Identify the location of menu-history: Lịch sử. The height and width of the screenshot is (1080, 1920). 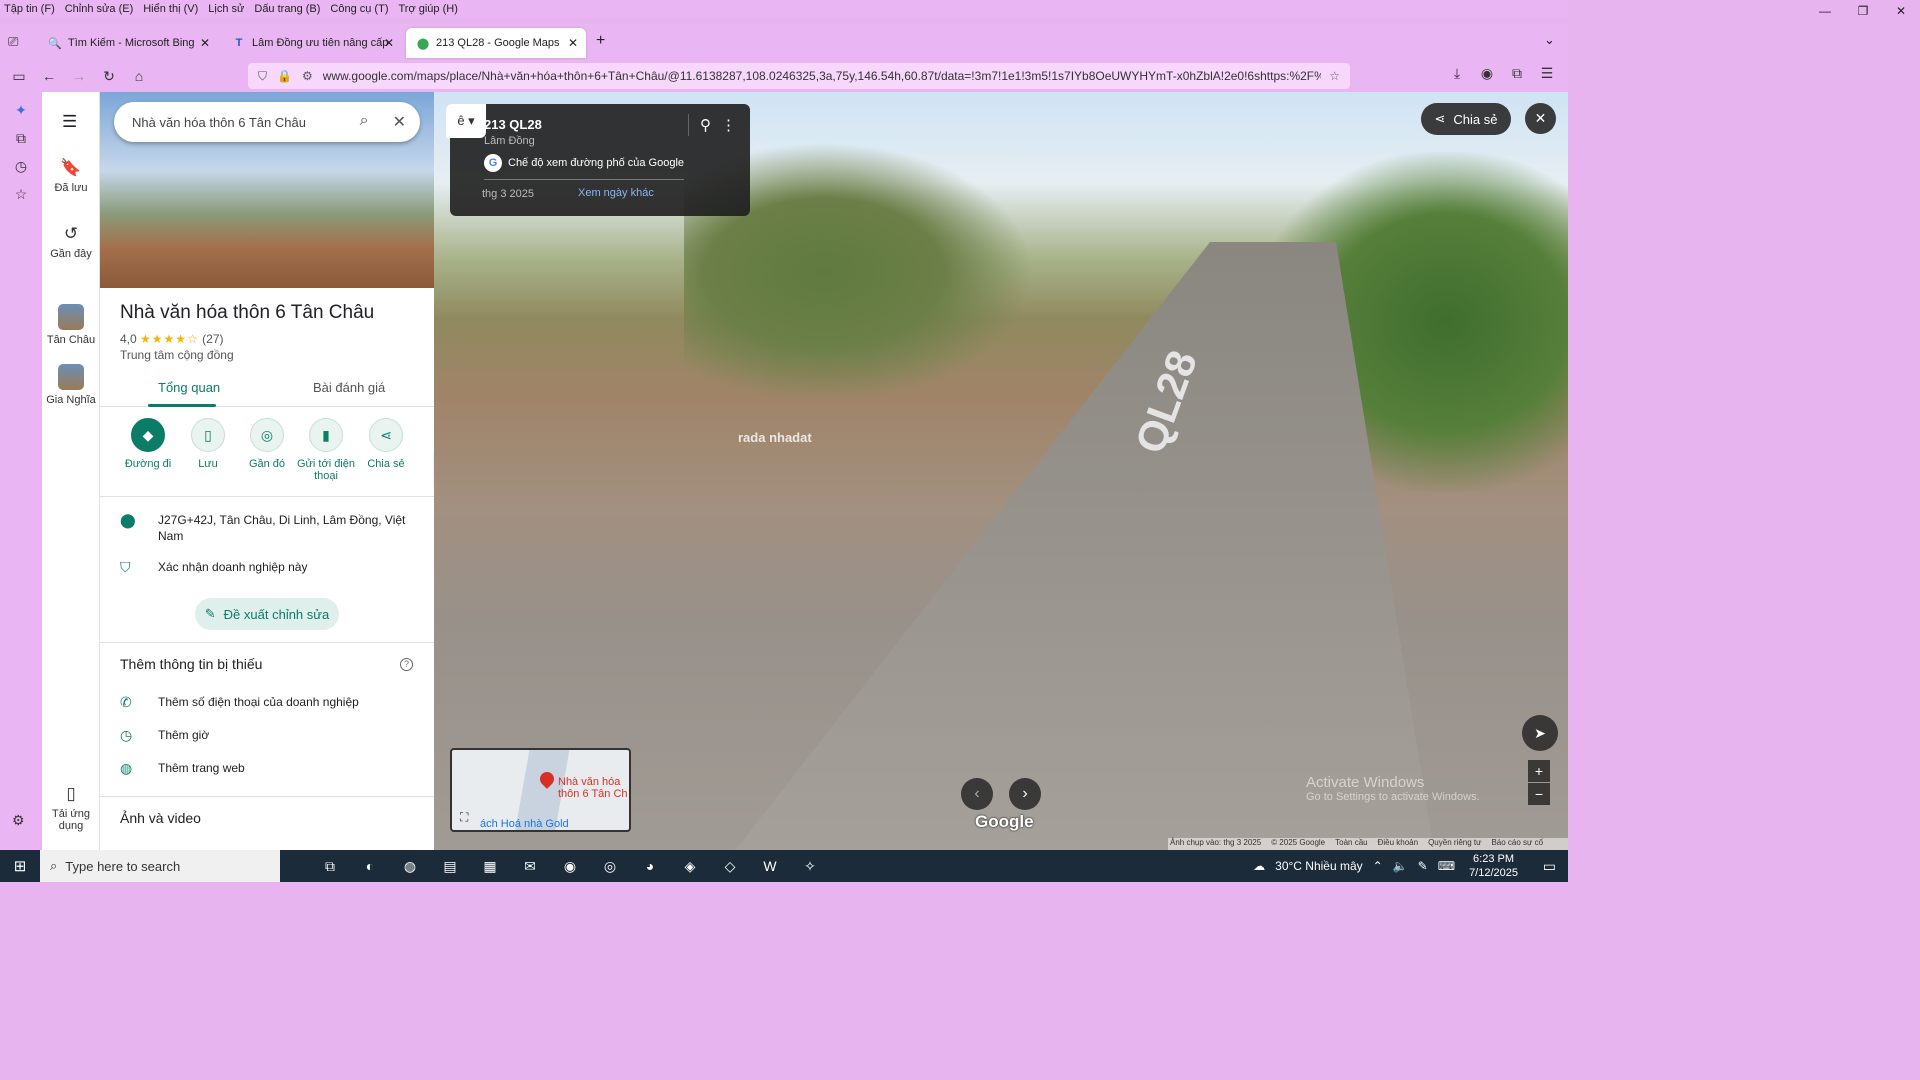
(226, 9).